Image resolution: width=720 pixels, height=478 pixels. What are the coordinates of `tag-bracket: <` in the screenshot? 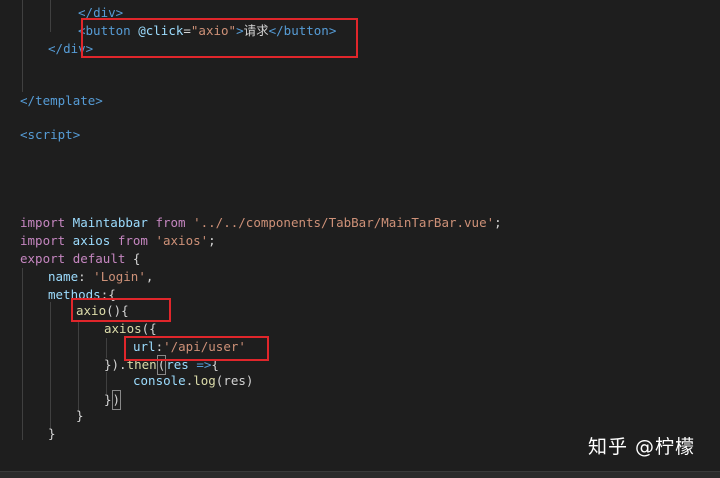 It's located at (24, 134).